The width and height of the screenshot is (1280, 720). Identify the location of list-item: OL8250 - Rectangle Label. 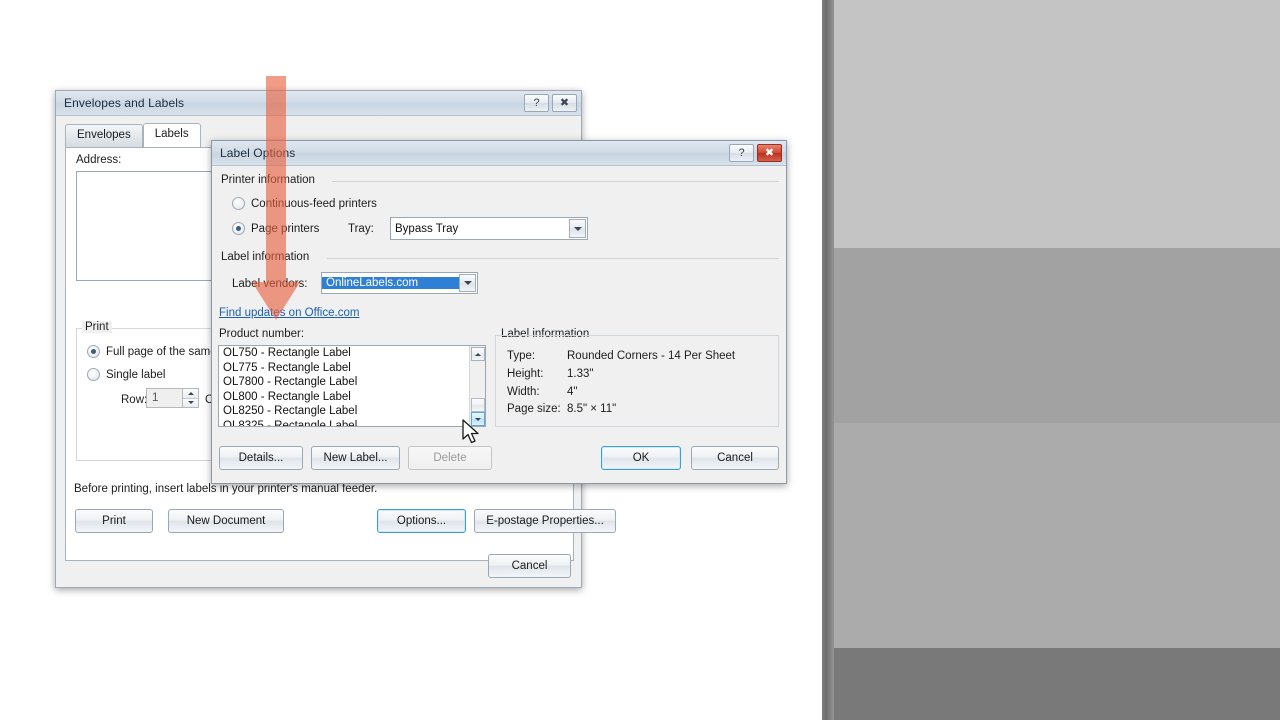
(352, 411).